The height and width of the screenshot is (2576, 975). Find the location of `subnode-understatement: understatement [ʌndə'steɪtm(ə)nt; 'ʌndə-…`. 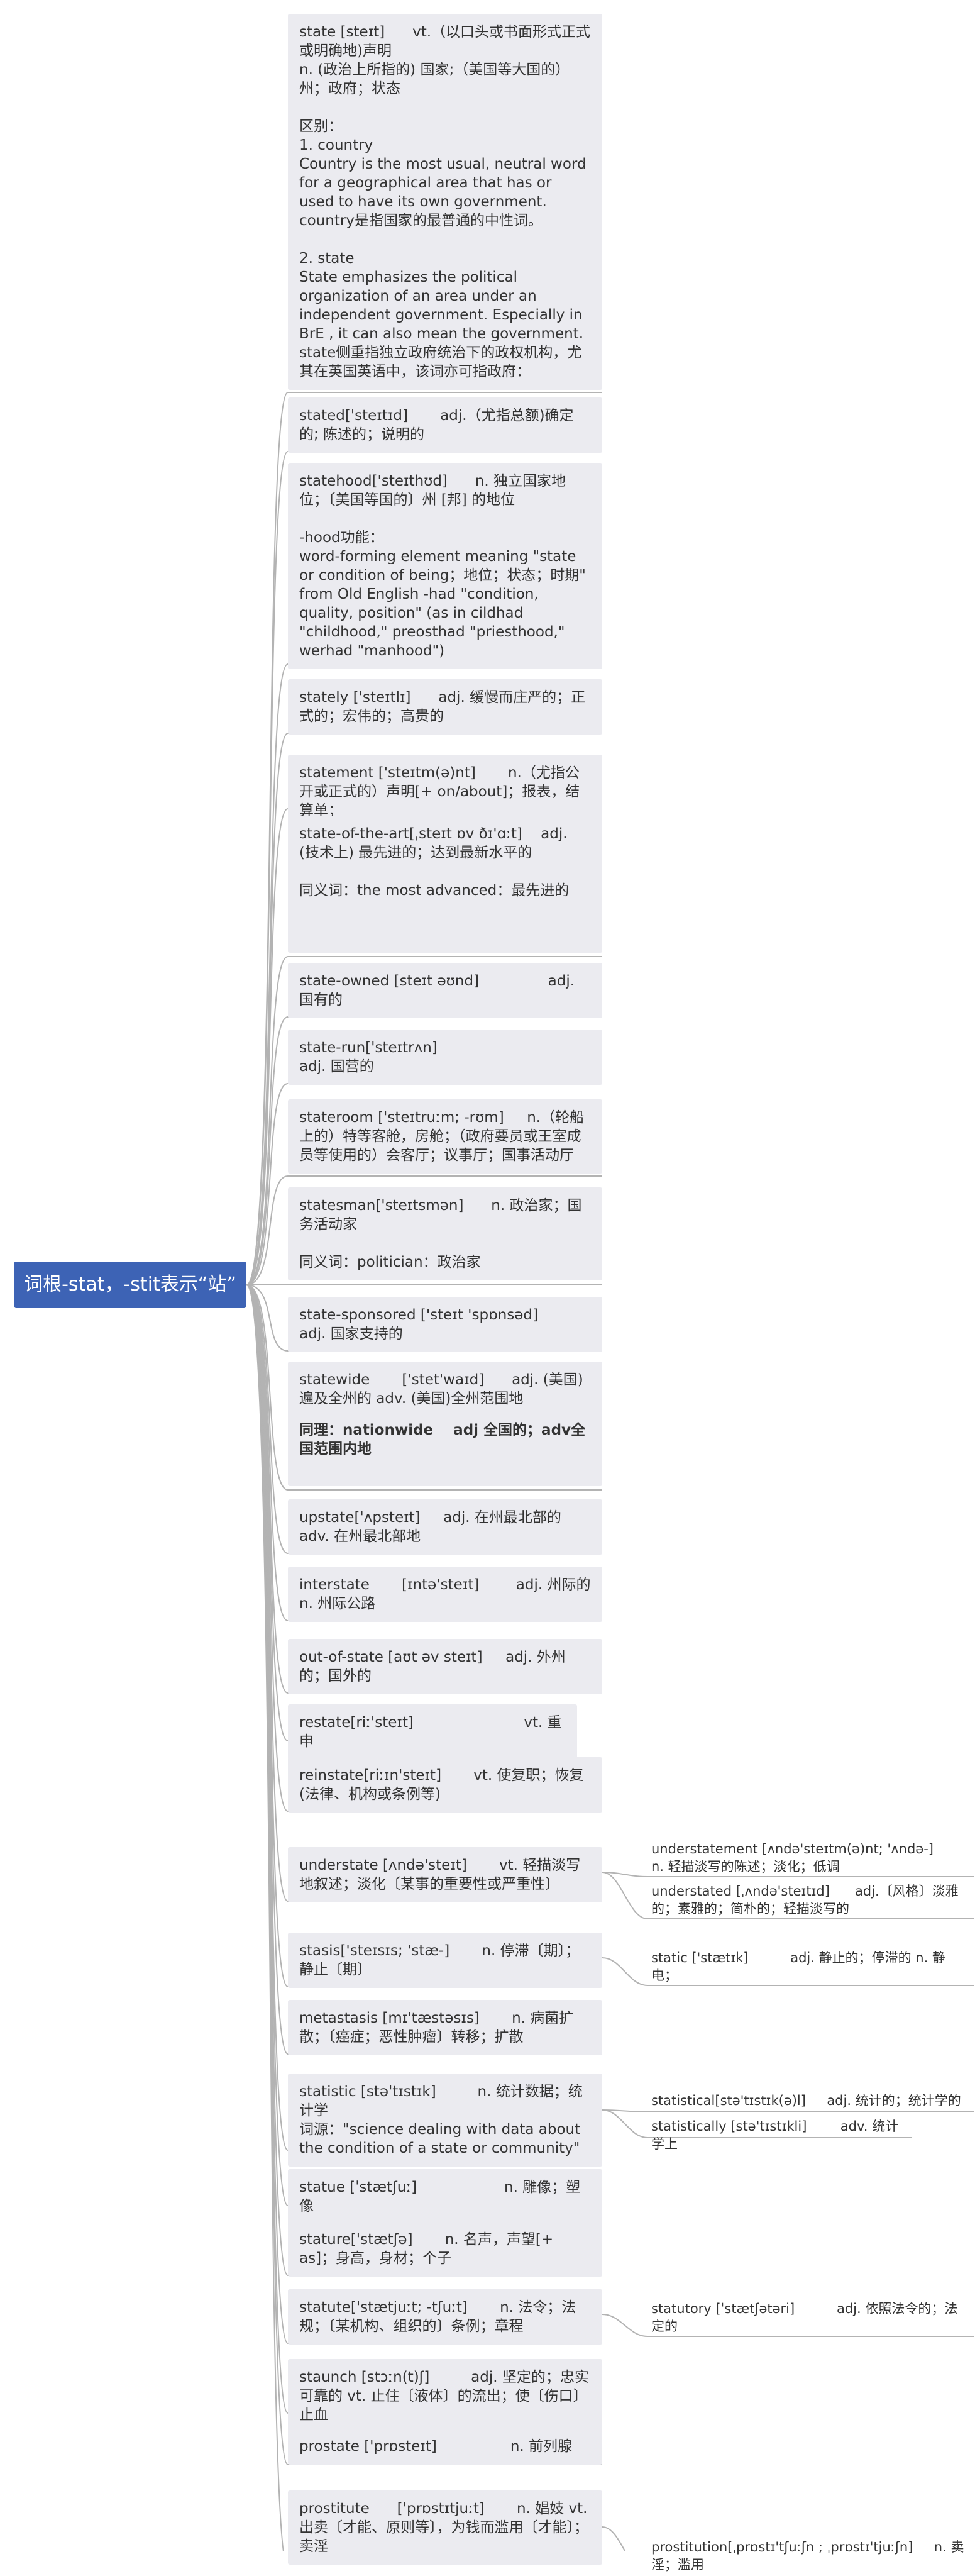

subnode-understatement: understatement [ʌndə'steɪtm(ə)nt; 'ʌndə-… is located at coordinates (810, 1858).